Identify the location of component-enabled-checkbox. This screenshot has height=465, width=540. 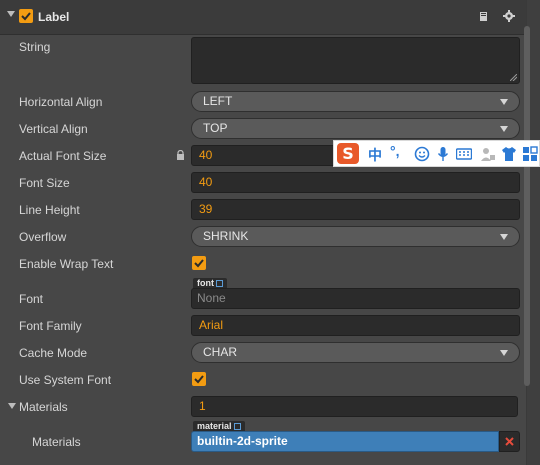
(26, 16).